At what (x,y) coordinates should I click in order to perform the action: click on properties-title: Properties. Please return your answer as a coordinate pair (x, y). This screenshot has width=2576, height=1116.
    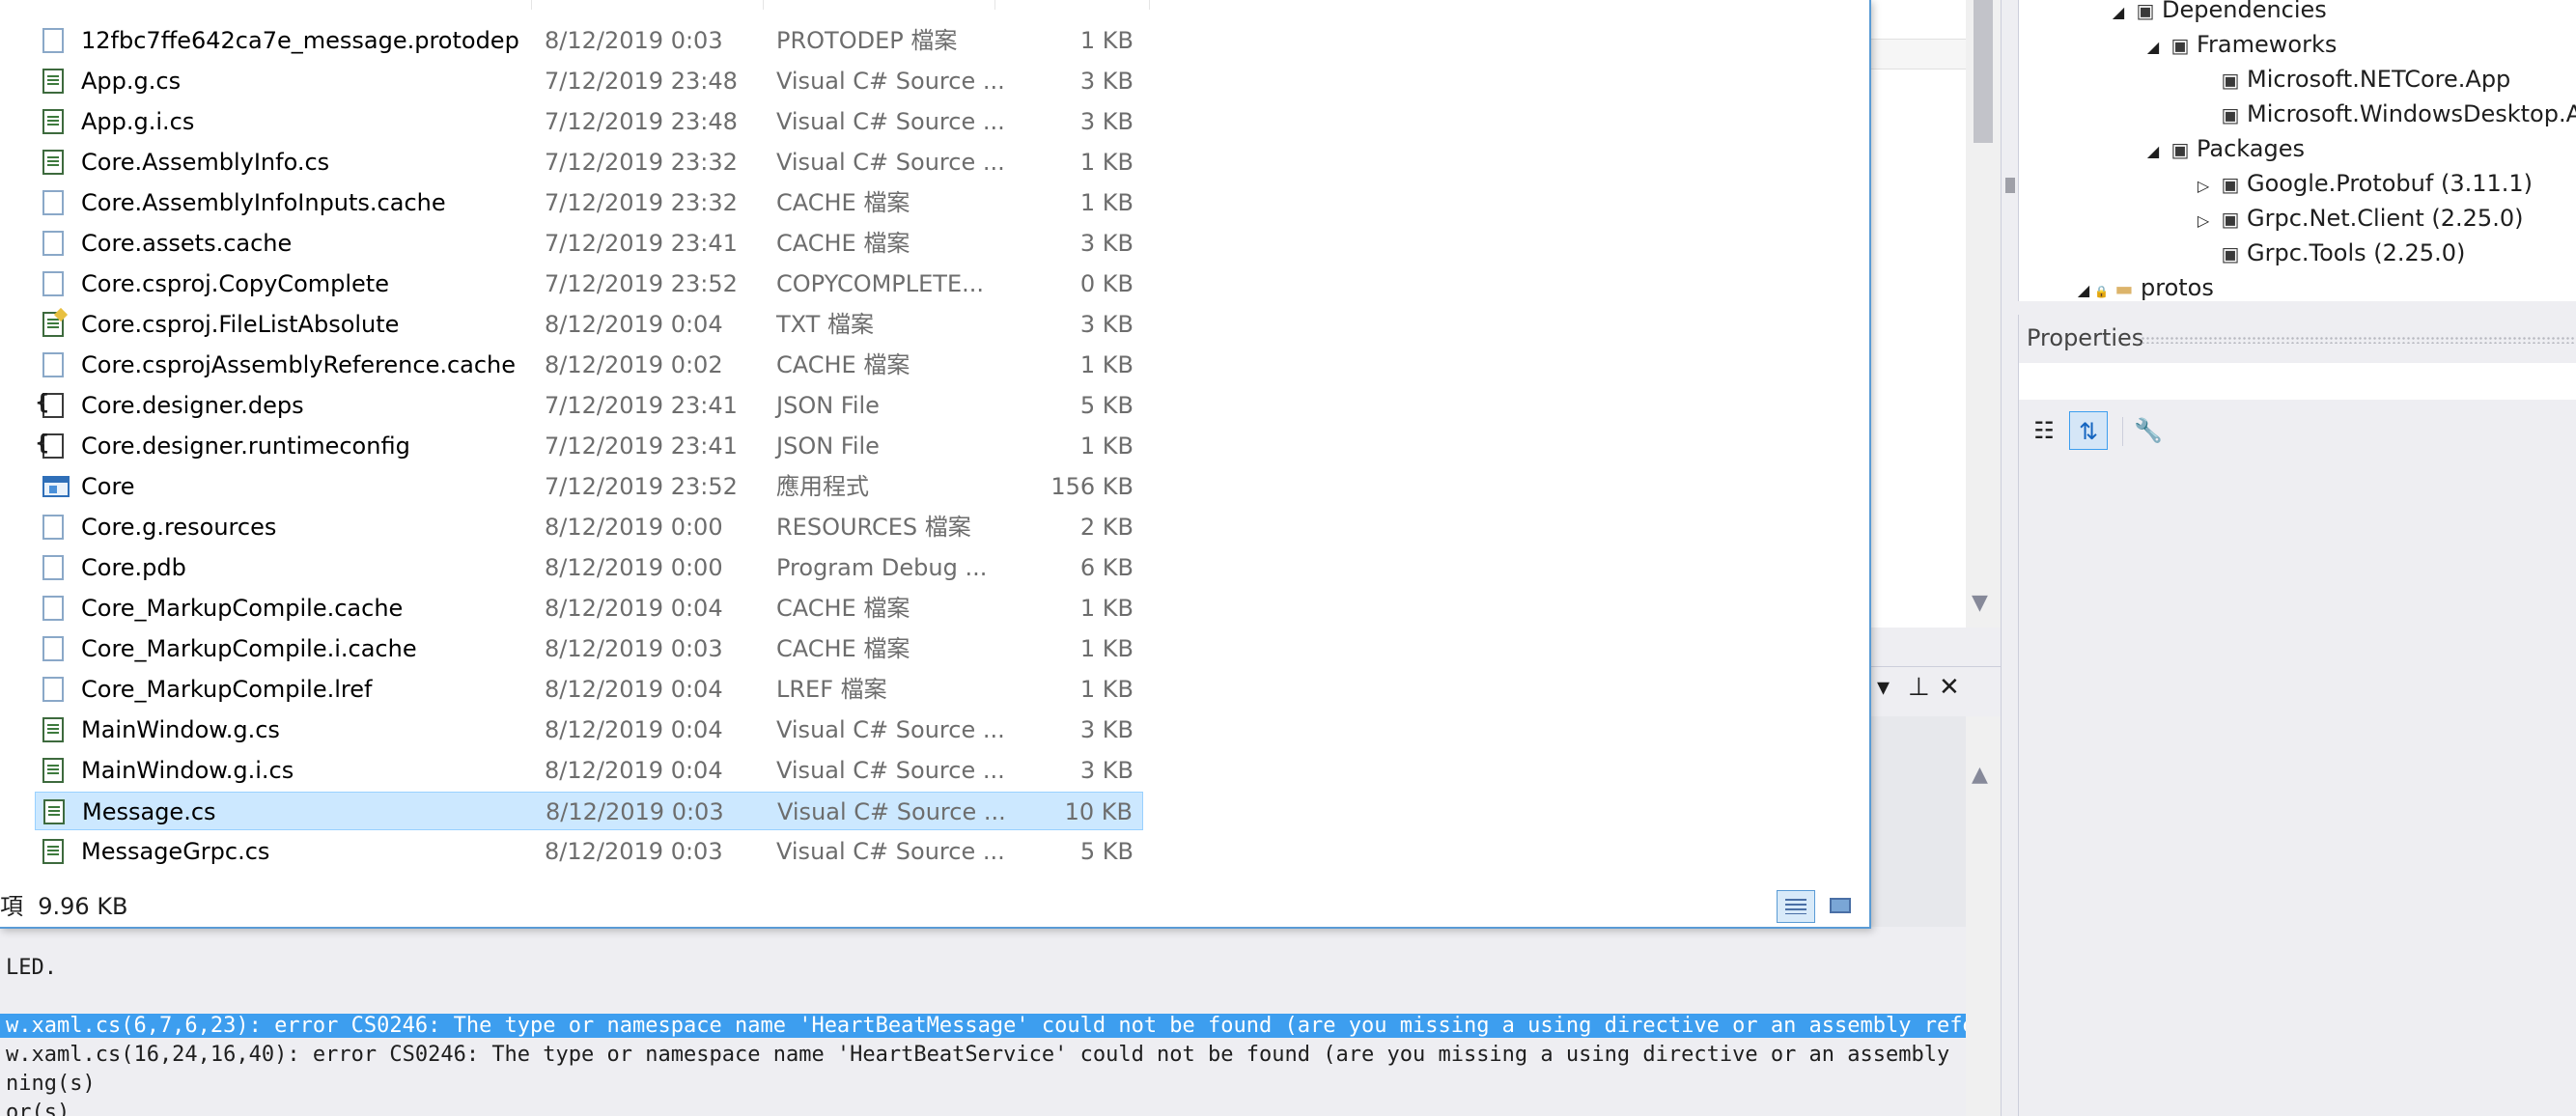
    Looking at the image, I should click on (2086, 337).